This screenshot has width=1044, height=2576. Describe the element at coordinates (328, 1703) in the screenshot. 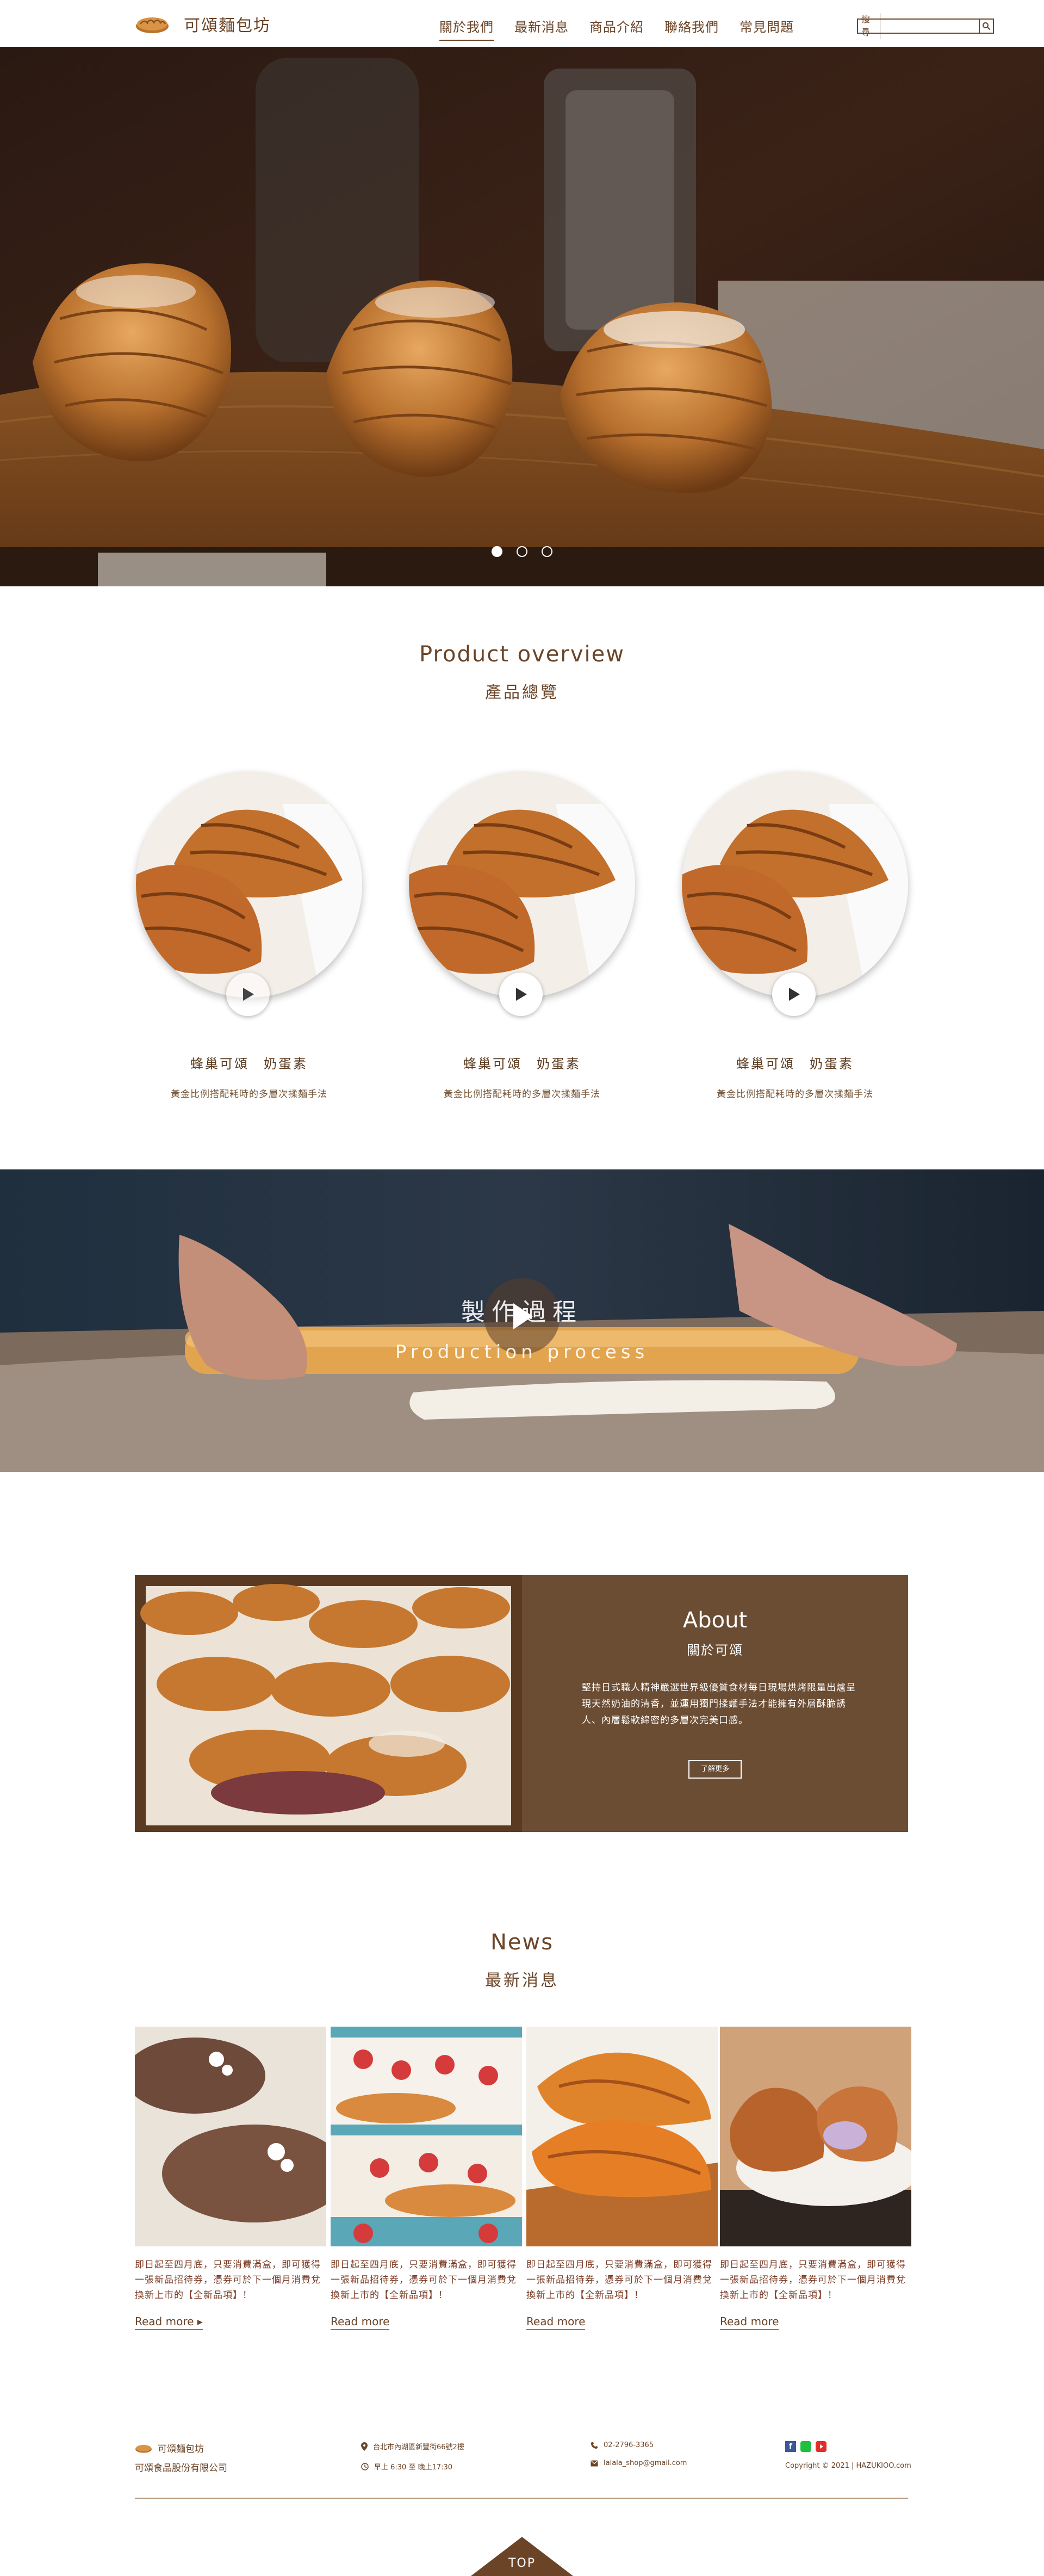

I see `about-image` at that location.